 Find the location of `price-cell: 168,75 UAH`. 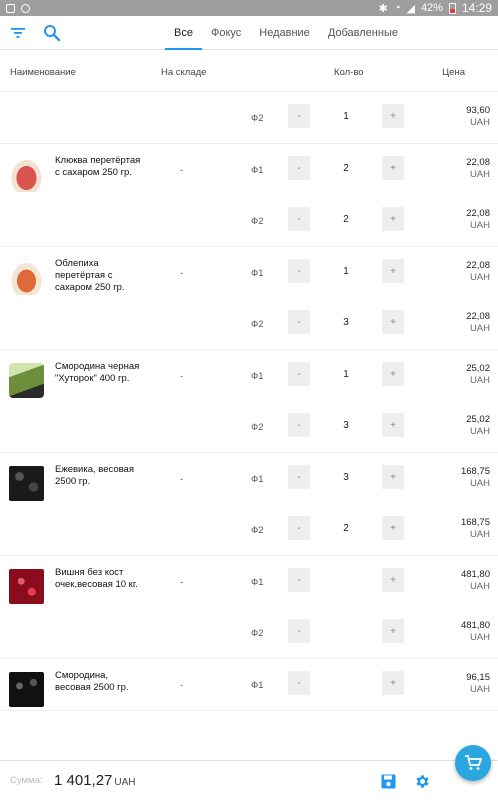

price-cell: 168,75 UAH is located at coordinates (475, 529).